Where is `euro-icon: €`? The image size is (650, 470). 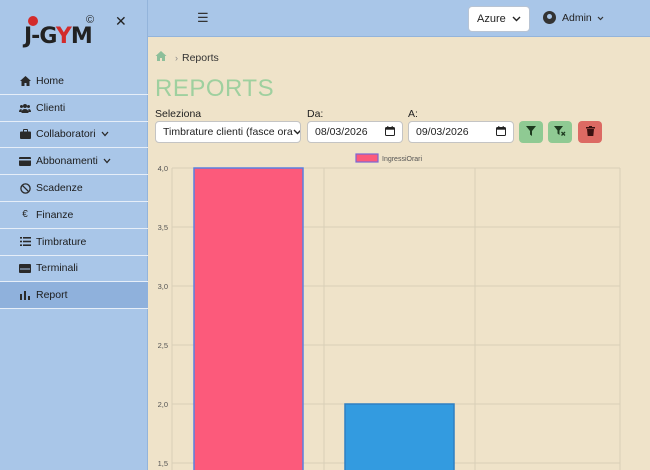
euro-icon: € is located at coordinates (25, 215).